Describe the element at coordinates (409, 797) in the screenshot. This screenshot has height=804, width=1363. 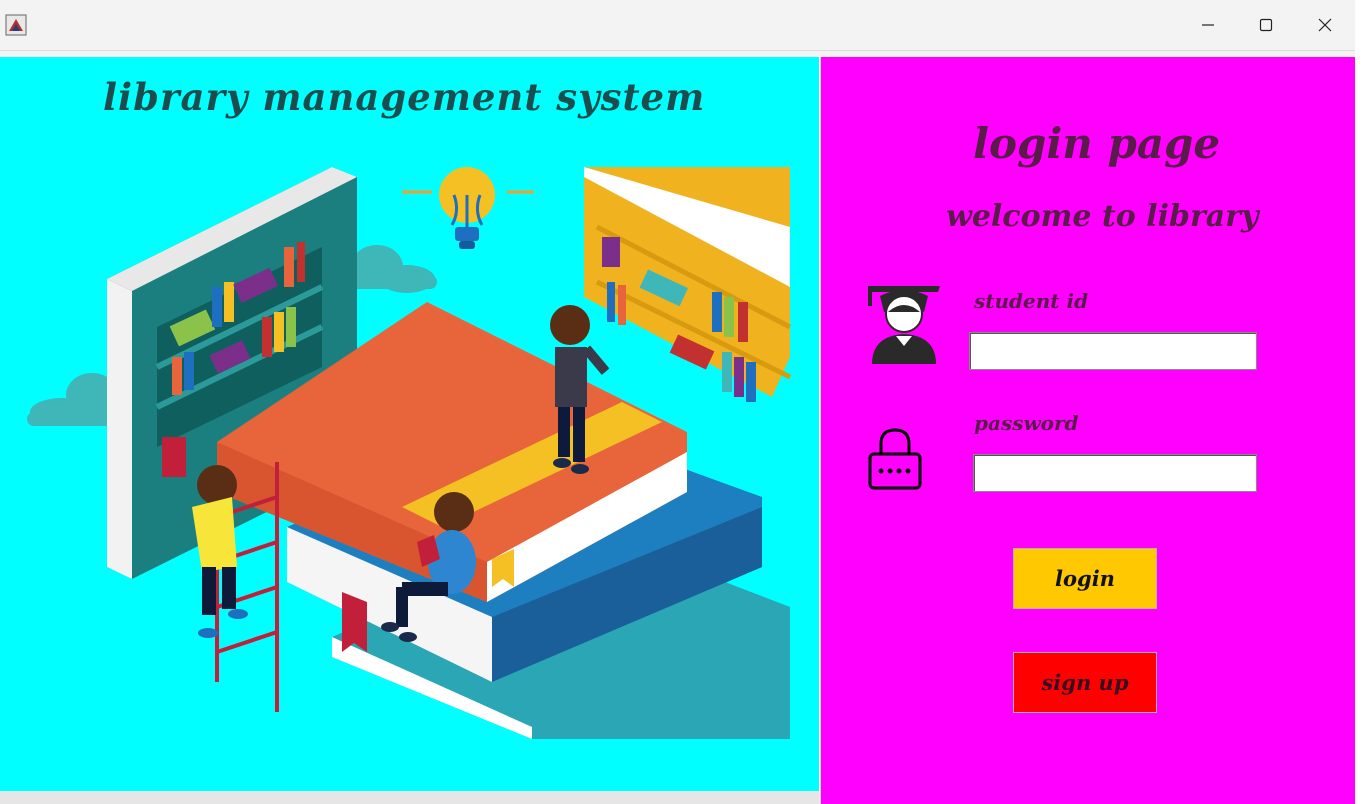
I see `window-bottom-edge` at that location.